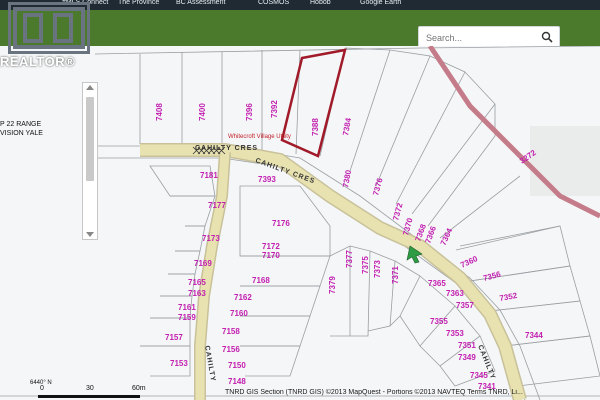 Image resolution: width=600 pixels, height=400 pixels. What do you see at coordinates (159, 112) in the screenshot?
I see `lot-7408: 7408` at bounding box center [159, 112].